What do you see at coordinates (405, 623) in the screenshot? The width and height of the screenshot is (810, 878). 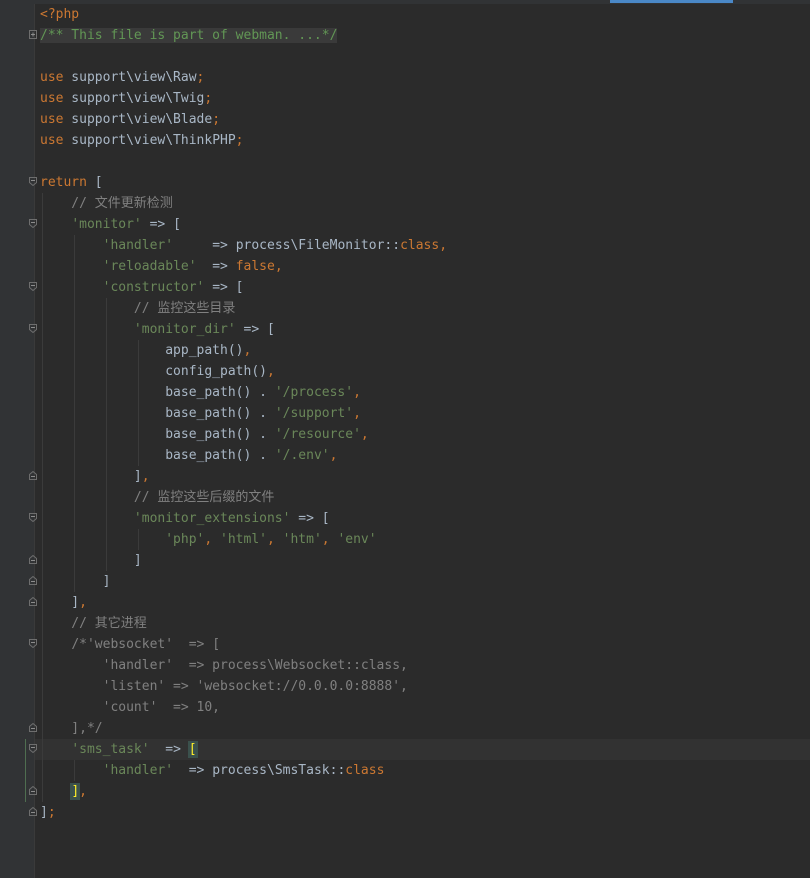 I see `code-line: // 其它进程` at bounding box center [405, 623].